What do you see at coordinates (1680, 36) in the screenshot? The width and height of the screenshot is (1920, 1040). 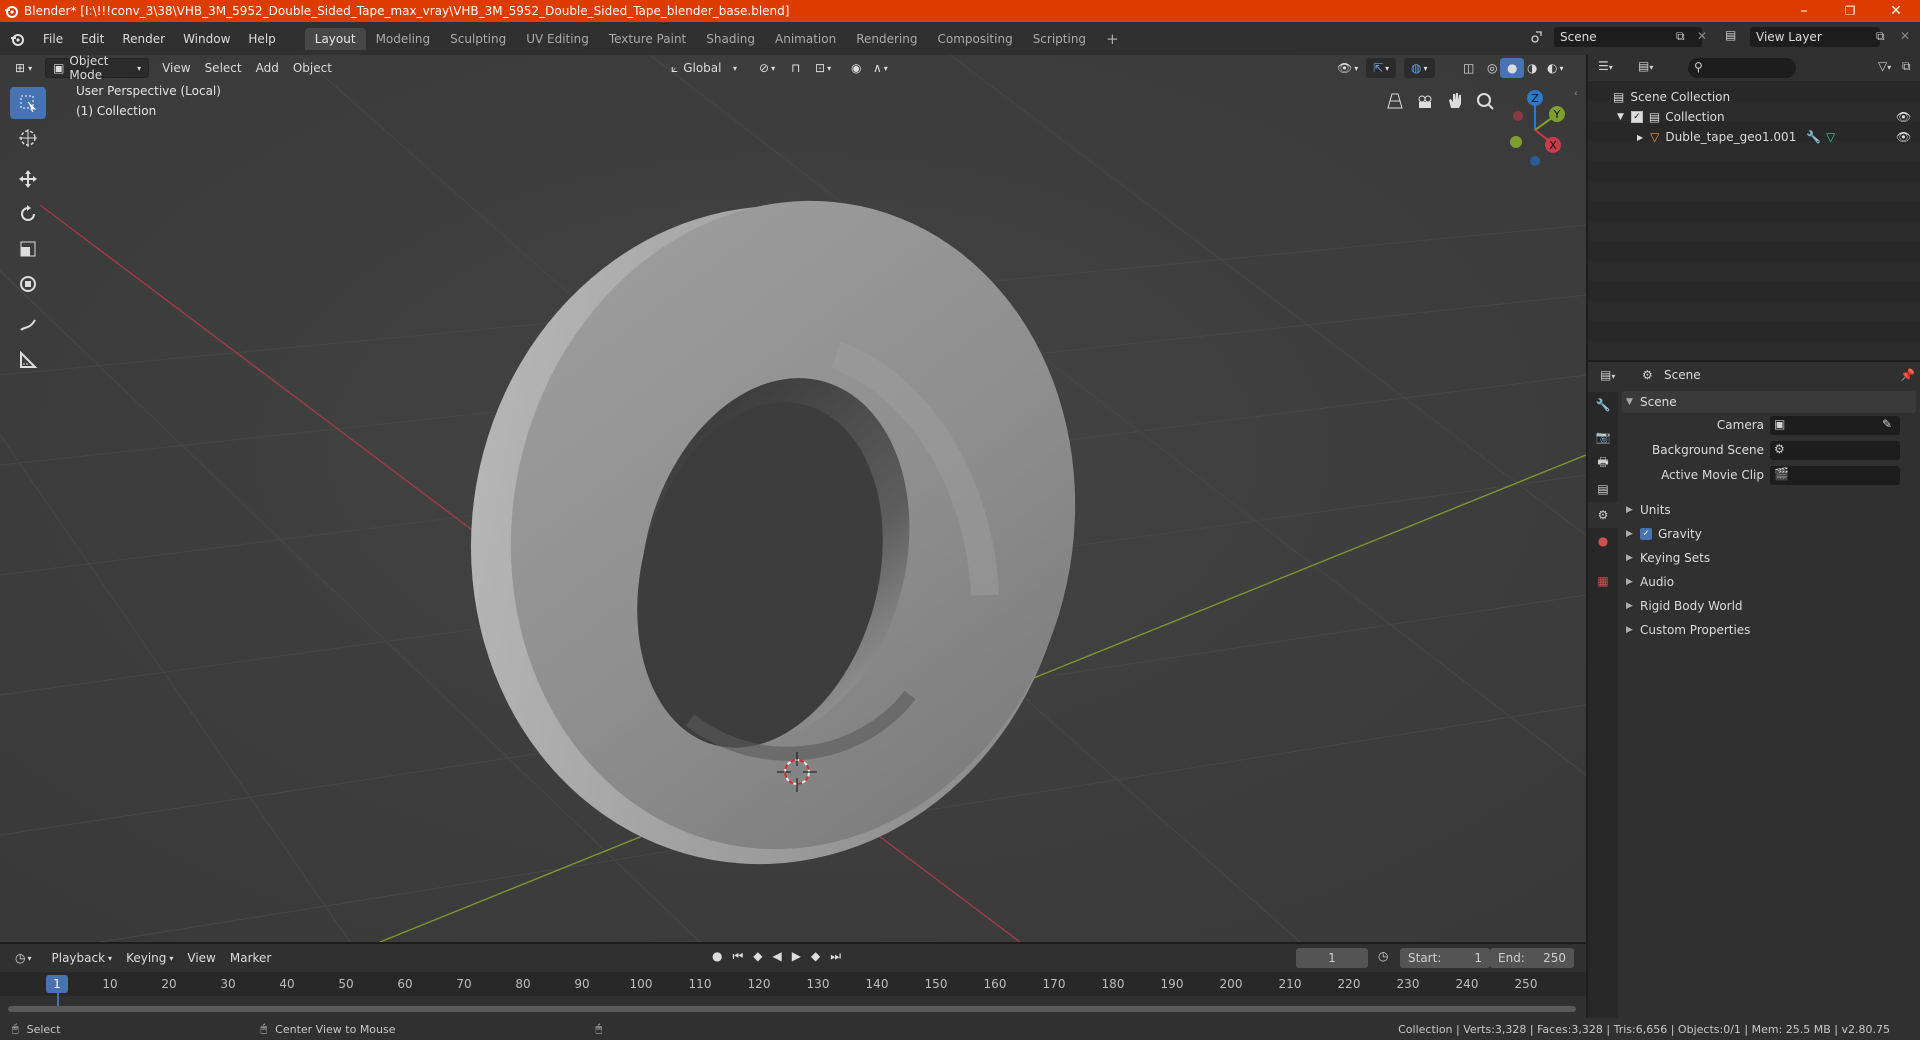 I see `new-scene-icon: ⧉` at bounding box center [1680, 36].